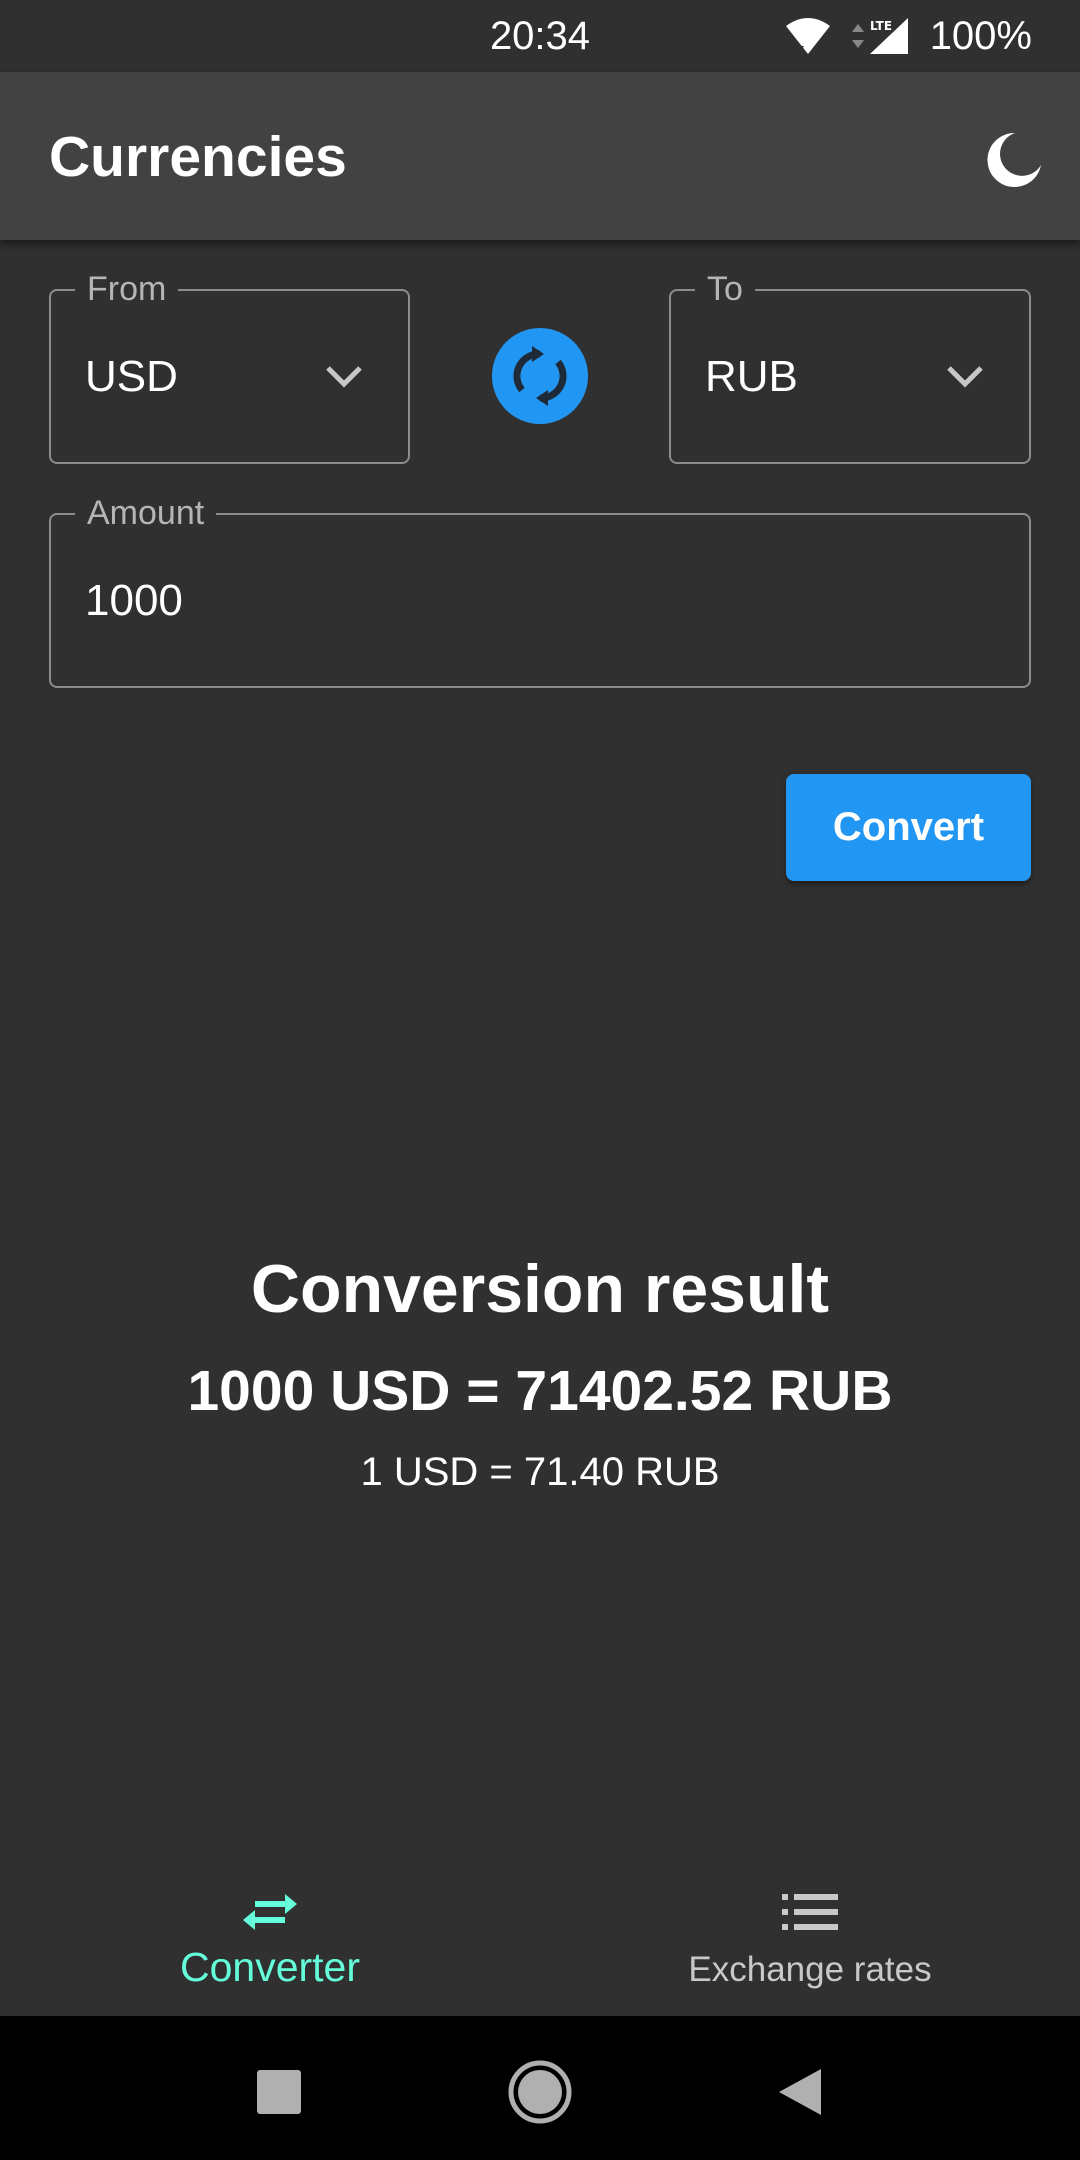  What do you see at coordinates (751, 376) in the screenshot?
I see `to-value: RUB` at bounding box center [751, 376].